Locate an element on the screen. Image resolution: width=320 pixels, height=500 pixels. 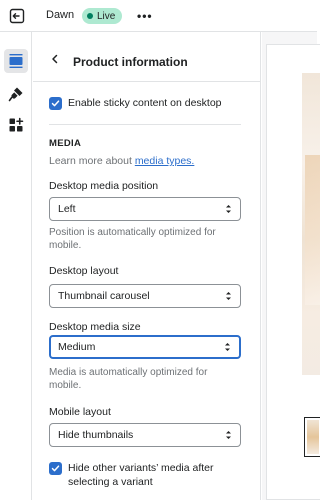
back-button is located at coordinates (55, 58).